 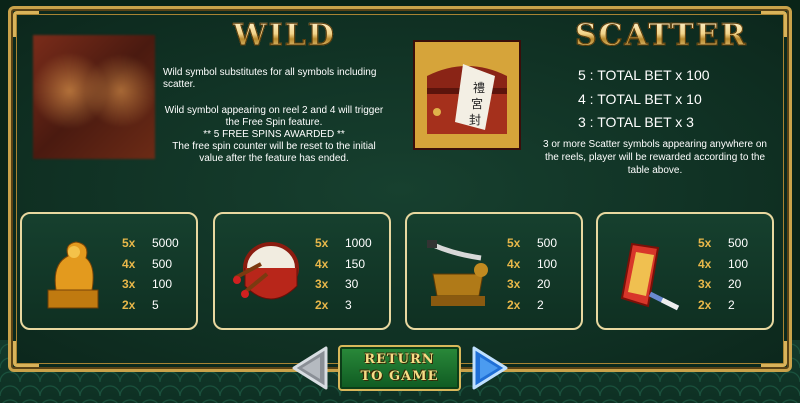 I want to click on next-page-button, so click(x=490, y=368).